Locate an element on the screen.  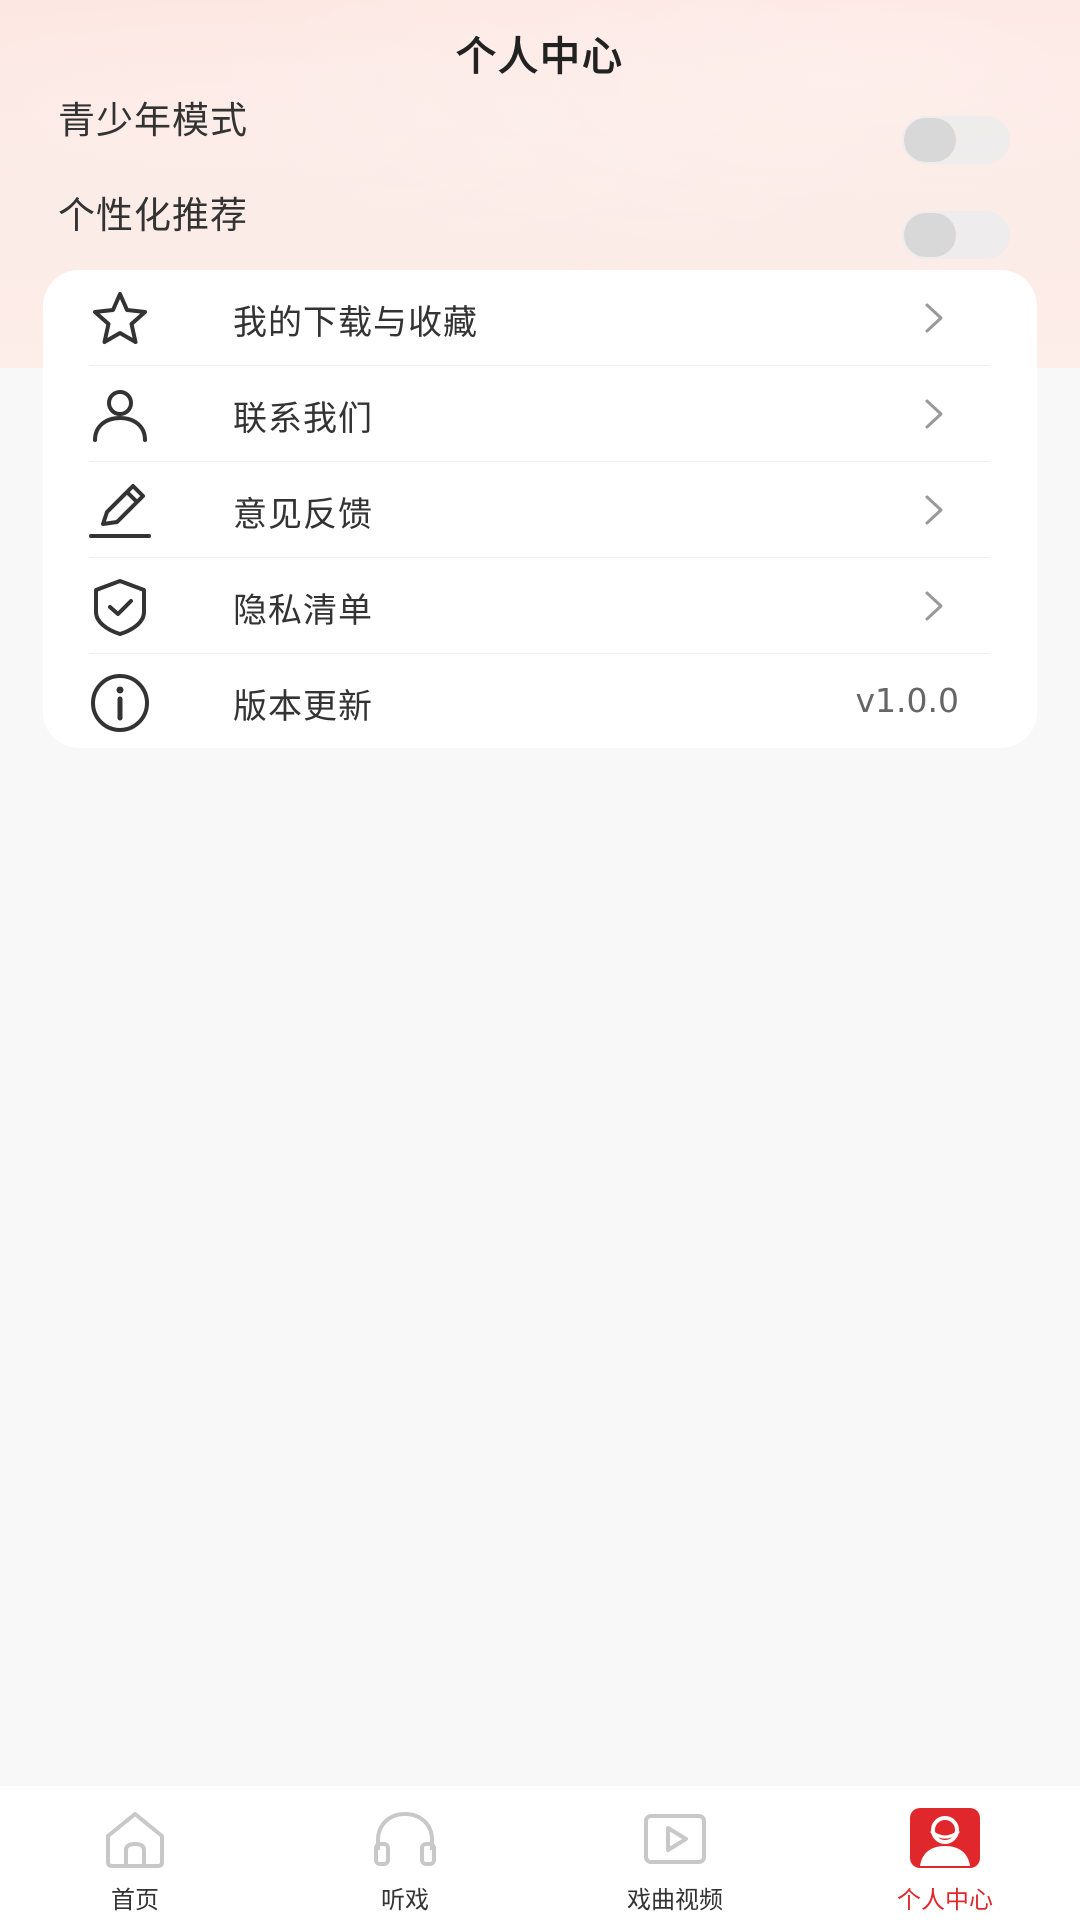
menu-item-privacy-list: 隐私清单 is located at coordinates (539, 606).